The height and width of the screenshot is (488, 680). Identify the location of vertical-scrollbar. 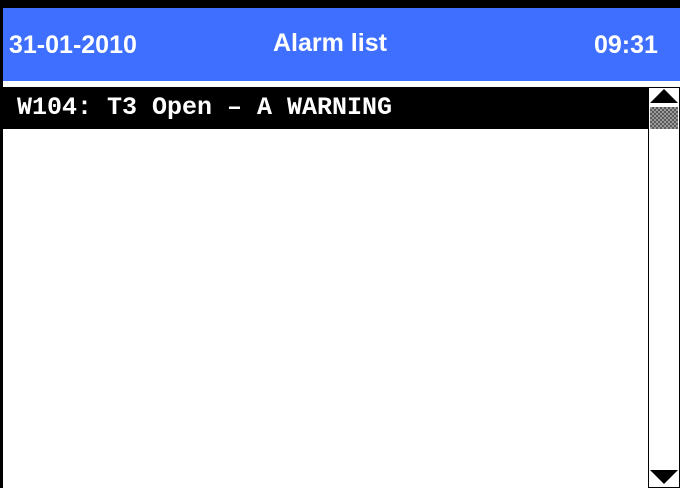
(664, 287).